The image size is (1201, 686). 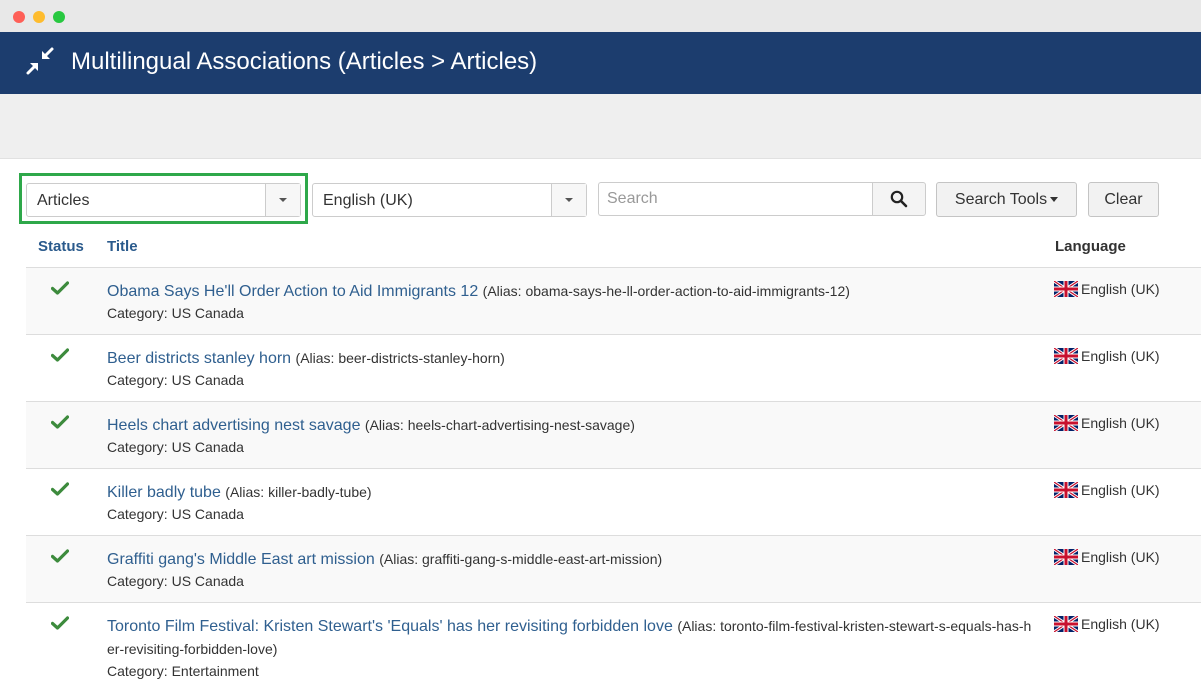 I want to click on compress-arrows-icon, so click(x=40, y=61).